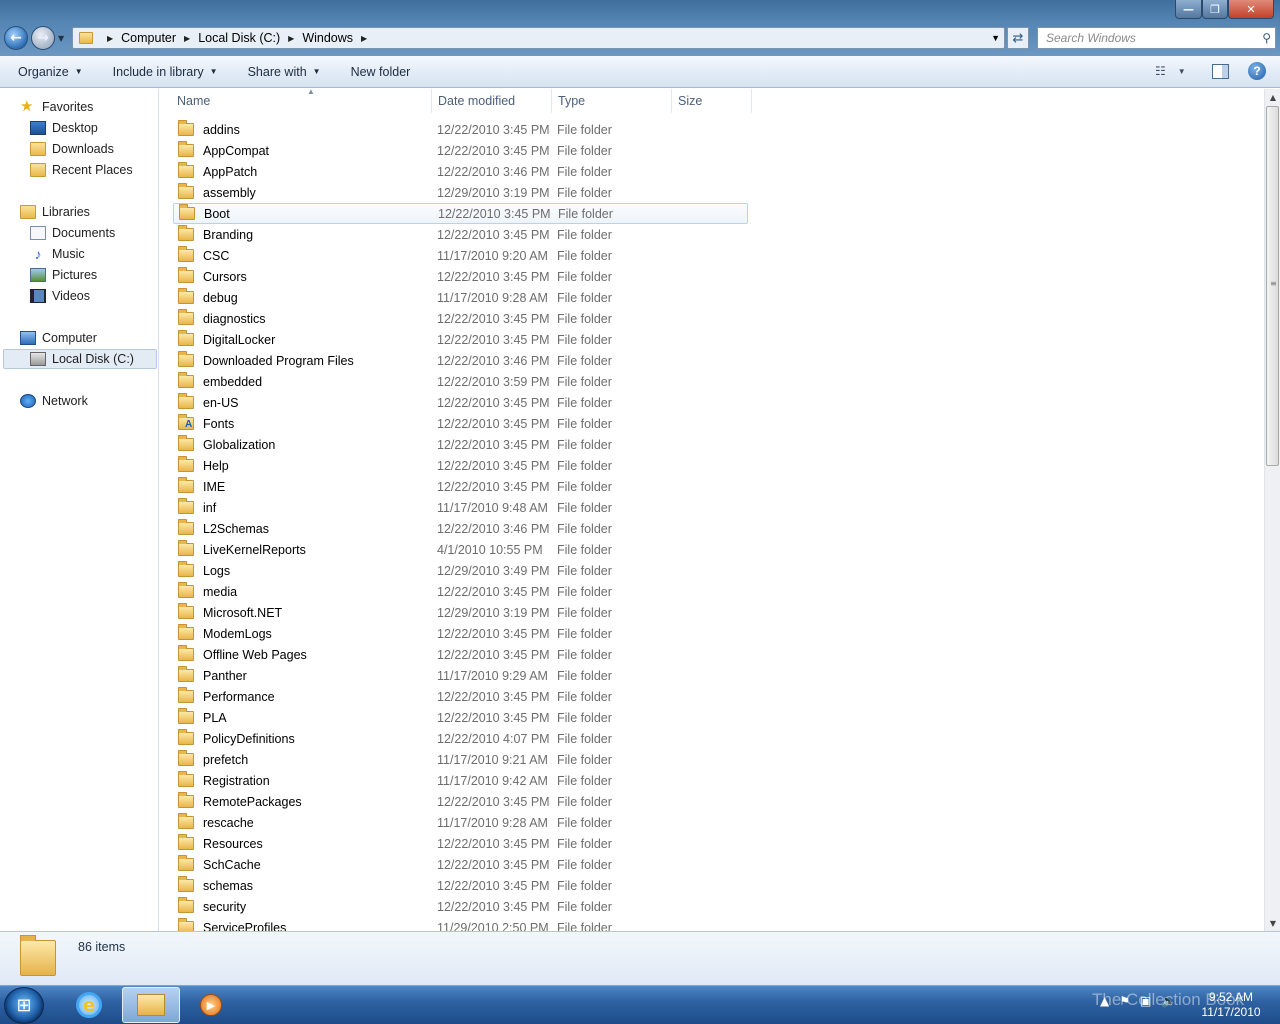  Describe the element at coordinates (460, 381) in the screenshot. I see `file-row: embedded 12/22/2010 3:59 PM File folder` at that location.